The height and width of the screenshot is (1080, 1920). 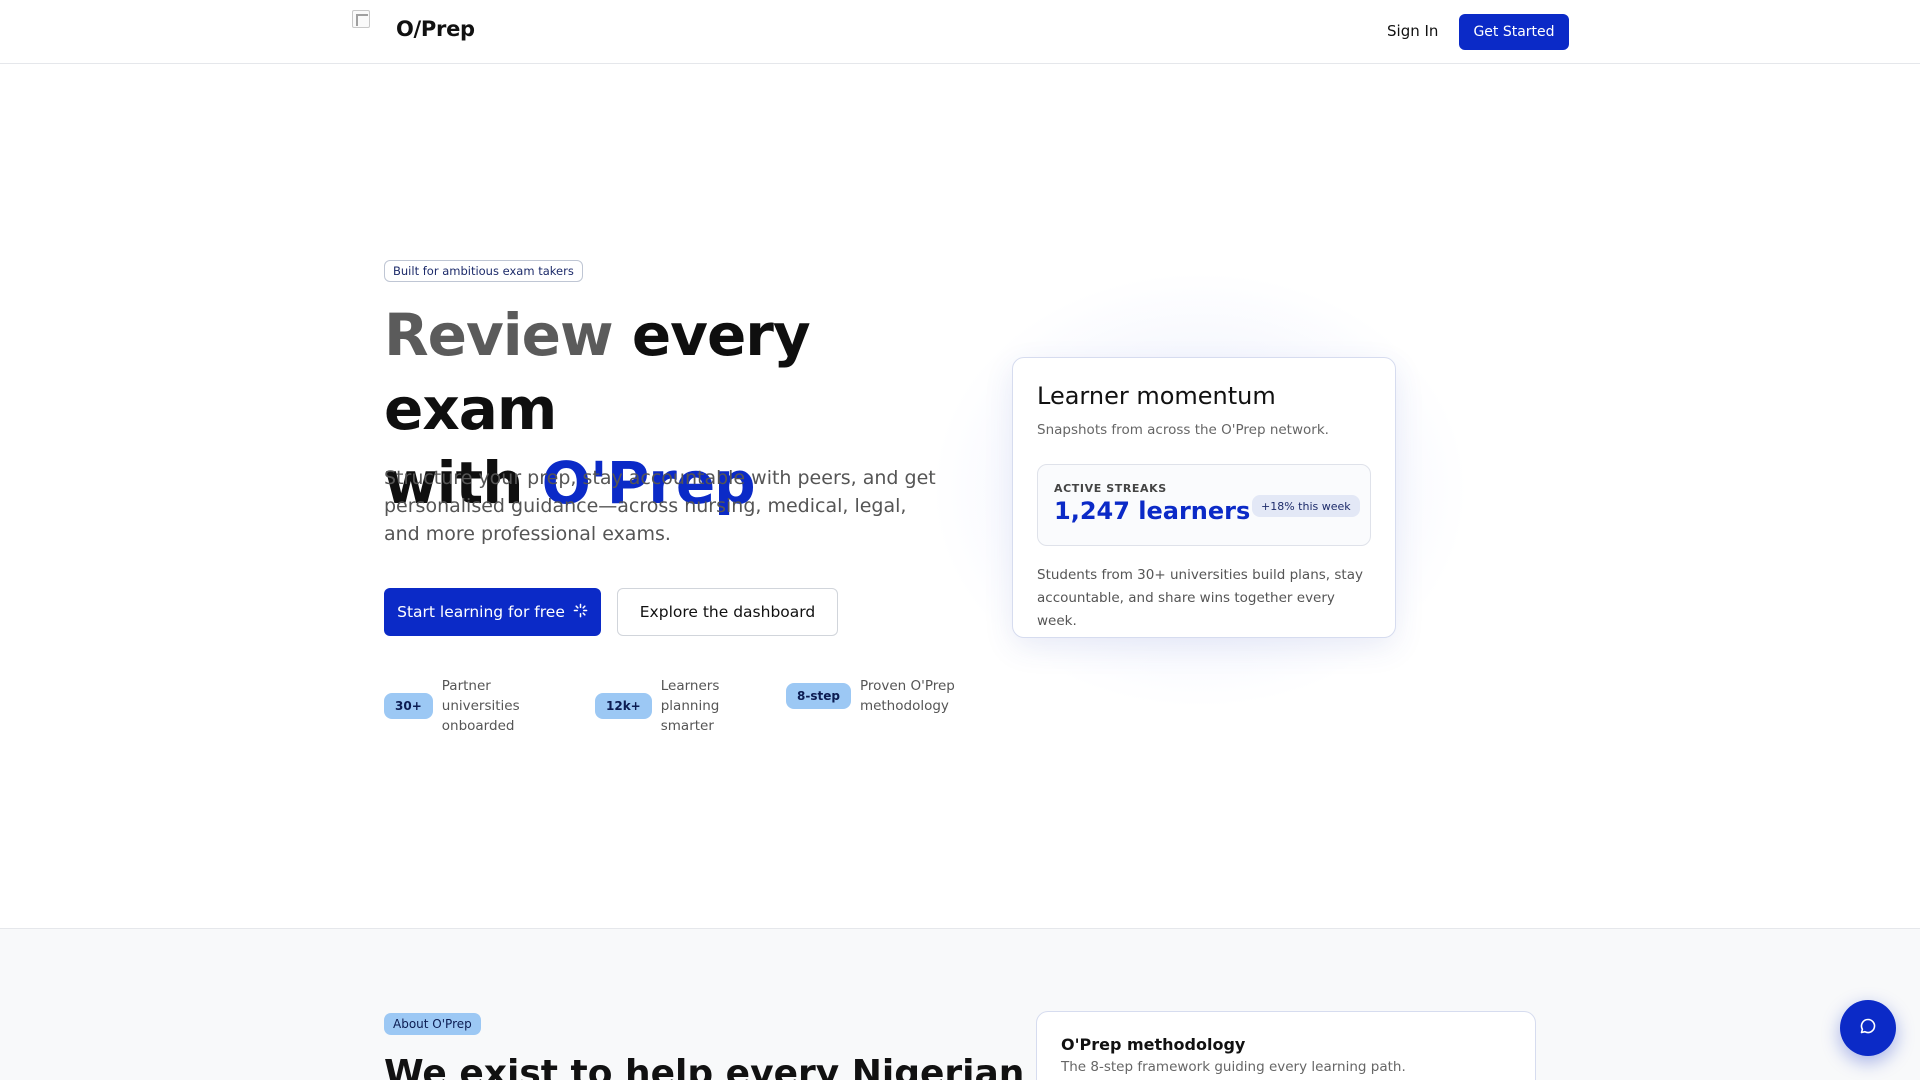 I want to click on about-pill: About O'Prep, so click(x=432, y=1024).